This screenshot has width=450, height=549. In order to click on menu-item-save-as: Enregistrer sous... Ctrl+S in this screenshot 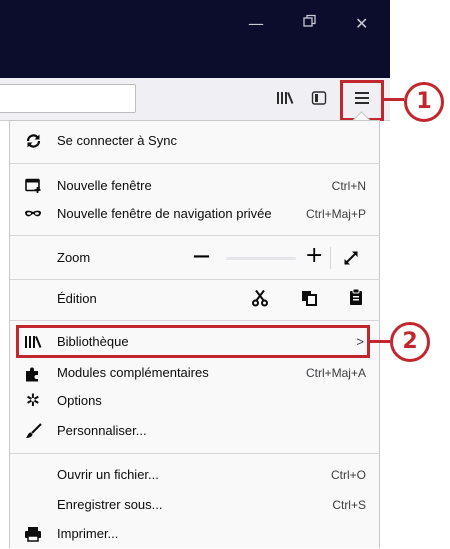, I will do `click(194, 505)`.